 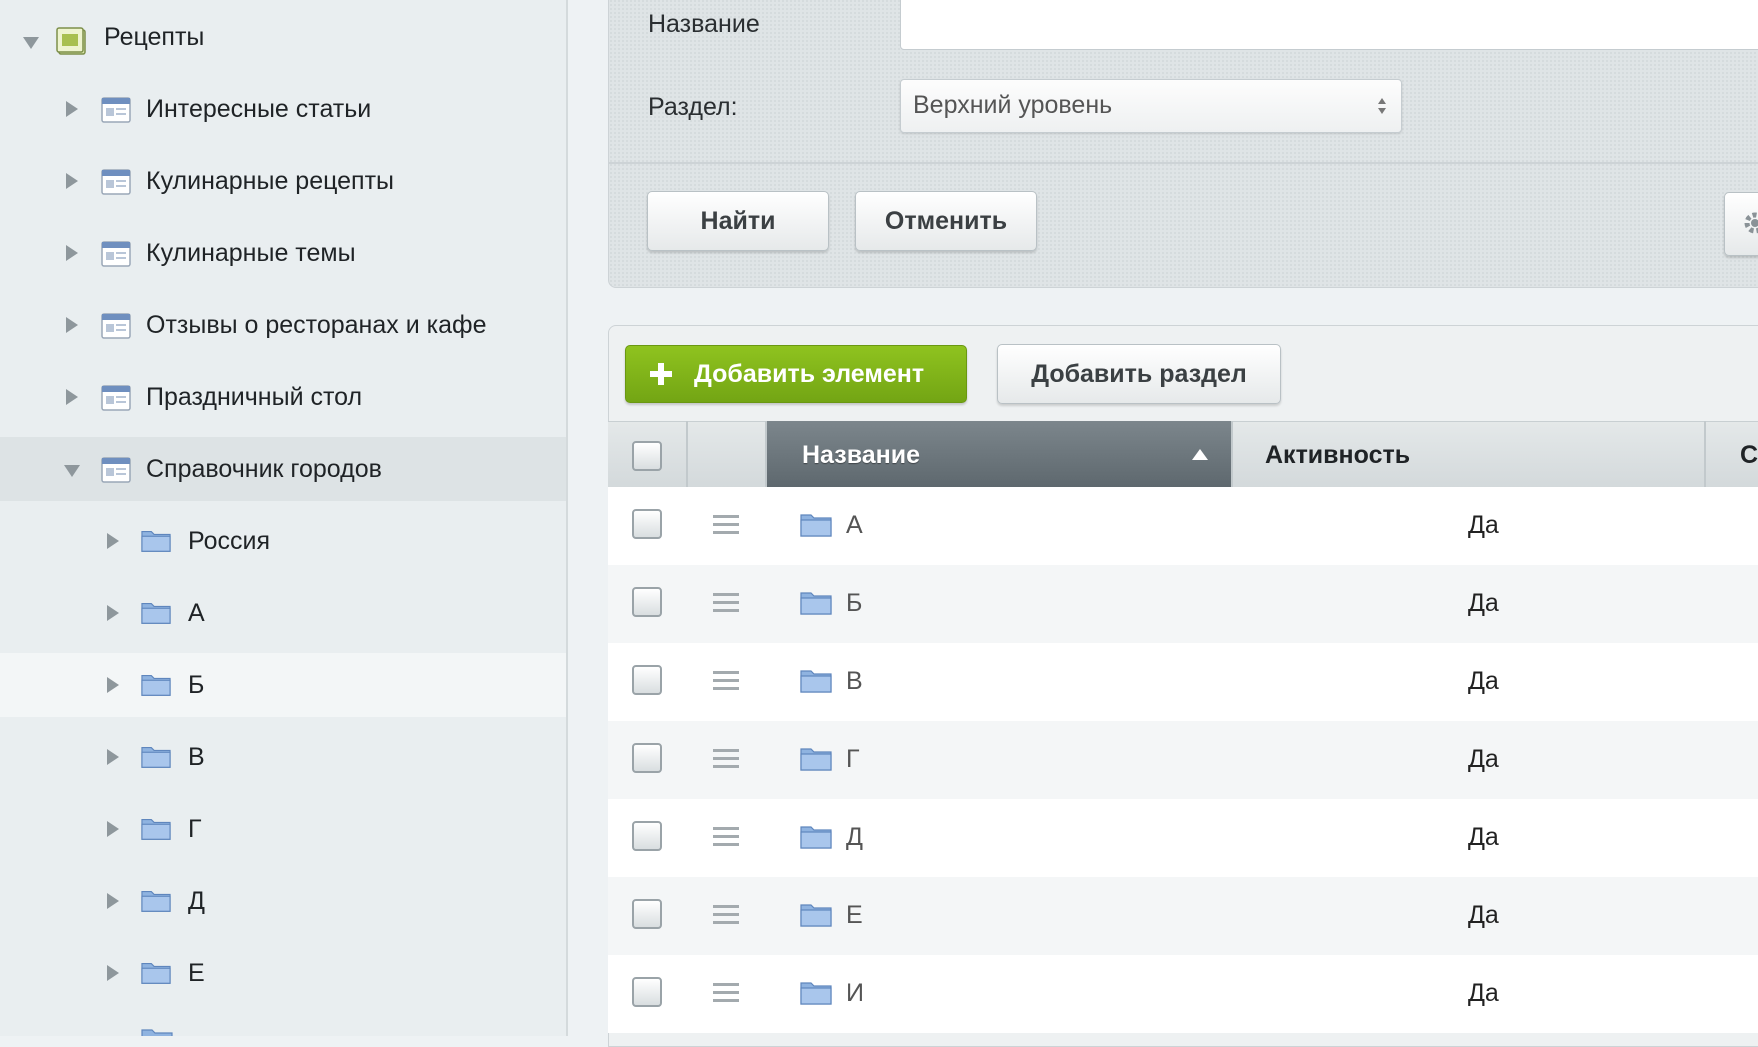 What do you see at coordinates (946, 221) in the screenshot?
I see `cancel-button: Отменить` at bounding box center [946, 221].